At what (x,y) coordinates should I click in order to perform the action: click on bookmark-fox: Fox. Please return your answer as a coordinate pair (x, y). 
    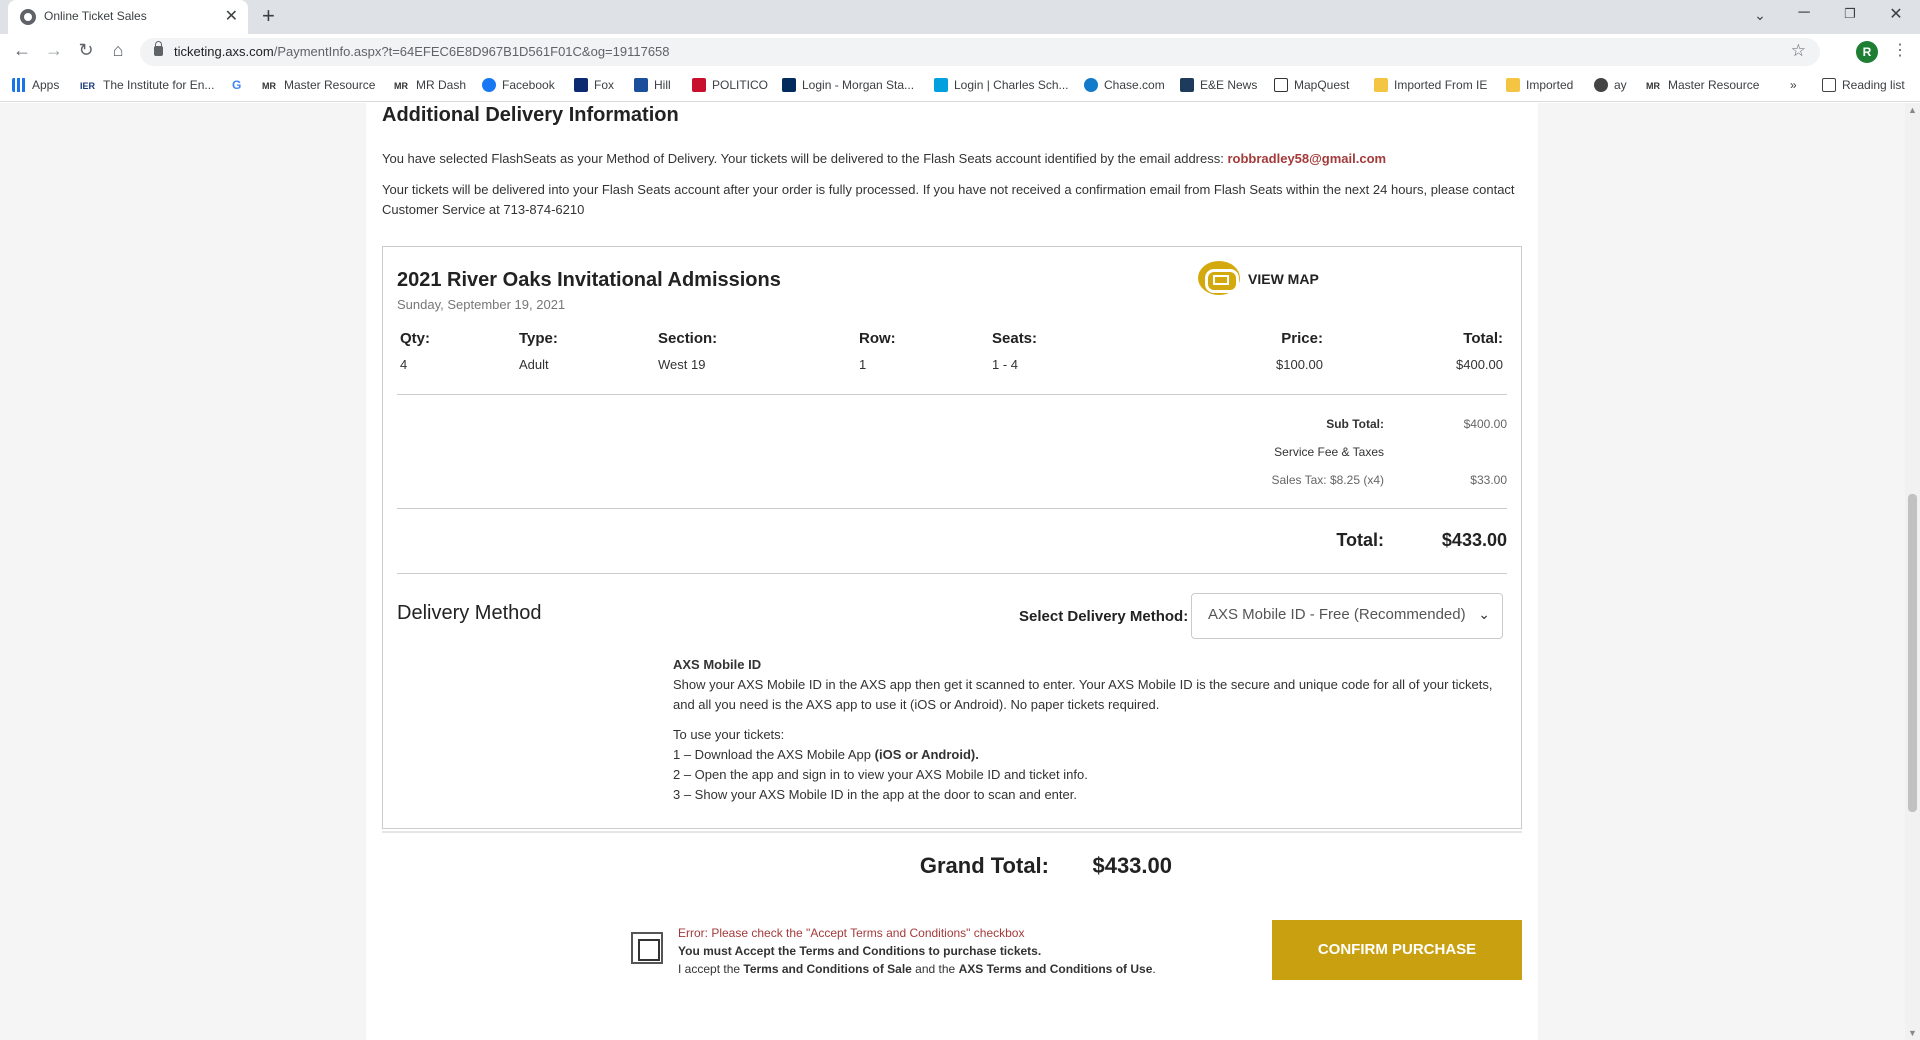
    Looking at the image, I should click on (594, 85).